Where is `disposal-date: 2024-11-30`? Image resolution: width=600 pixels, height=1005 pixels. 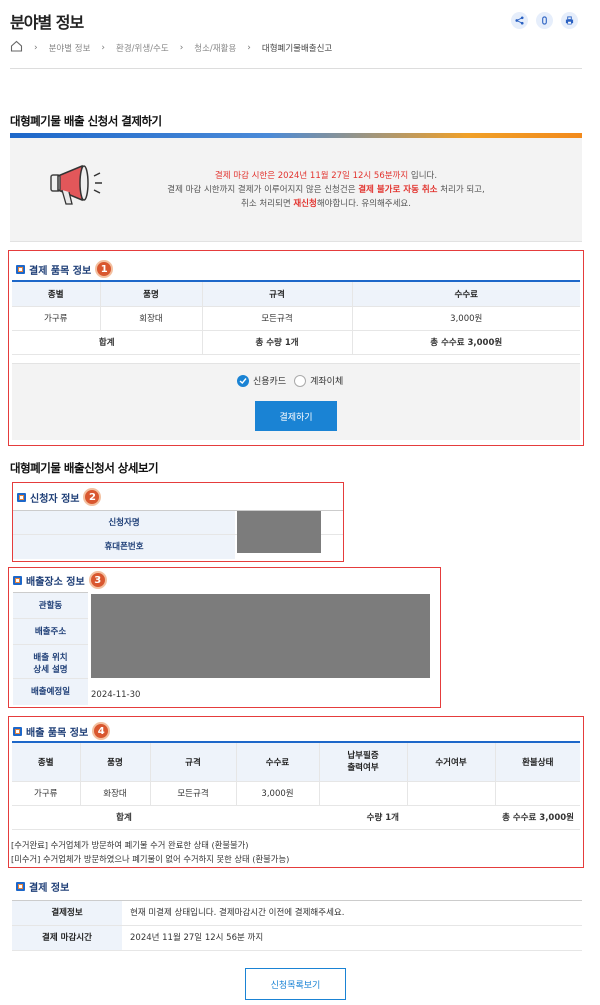 disposal-date: 2024-11-30 is located at coordinates (116, 695).